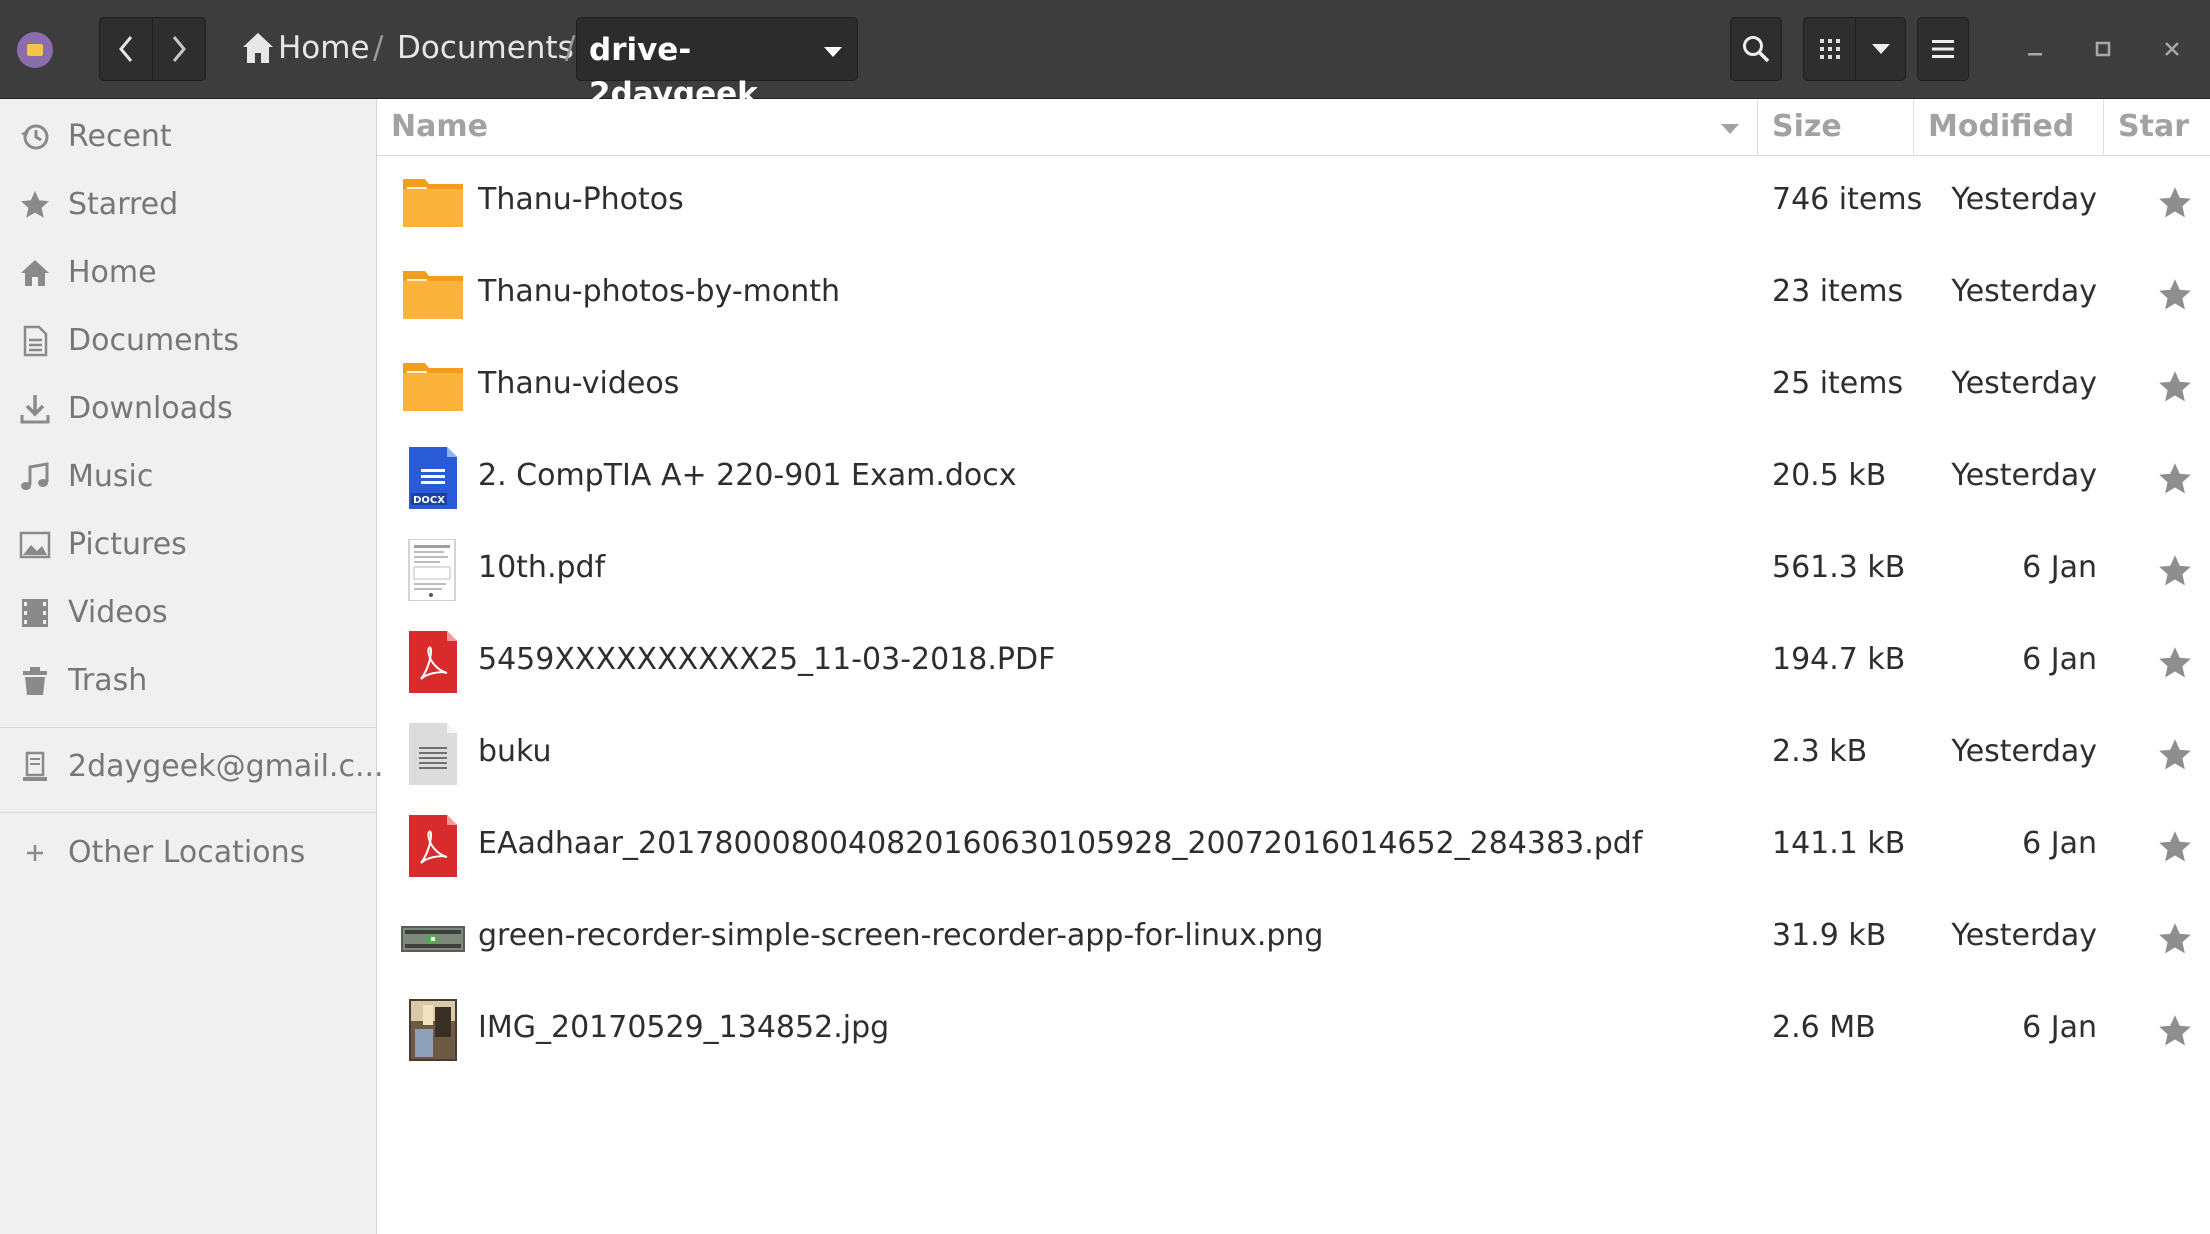 This screenshot has height=1234, width=2210. Describe the element at coordinates (579, 383) in the screenshot. I see `file-name: Thanu-videos` at that location.